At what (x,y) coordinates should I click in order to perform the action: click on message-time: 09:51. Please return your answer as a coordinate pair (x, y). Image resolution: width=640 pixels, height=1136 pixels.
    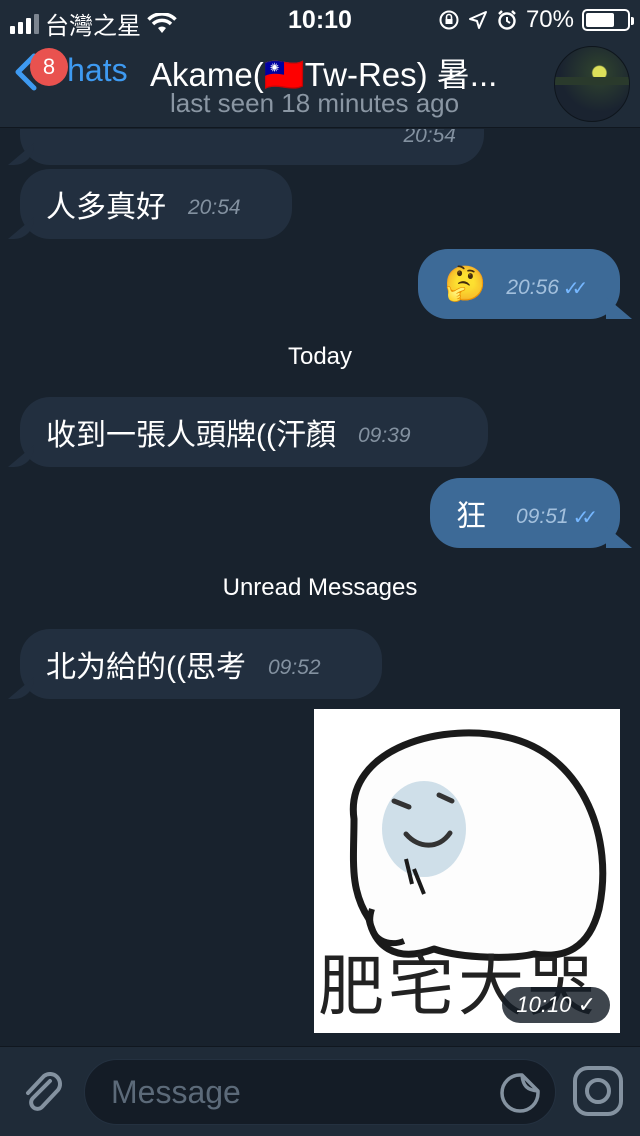
    Looking at the image, I should click on (542, 516).